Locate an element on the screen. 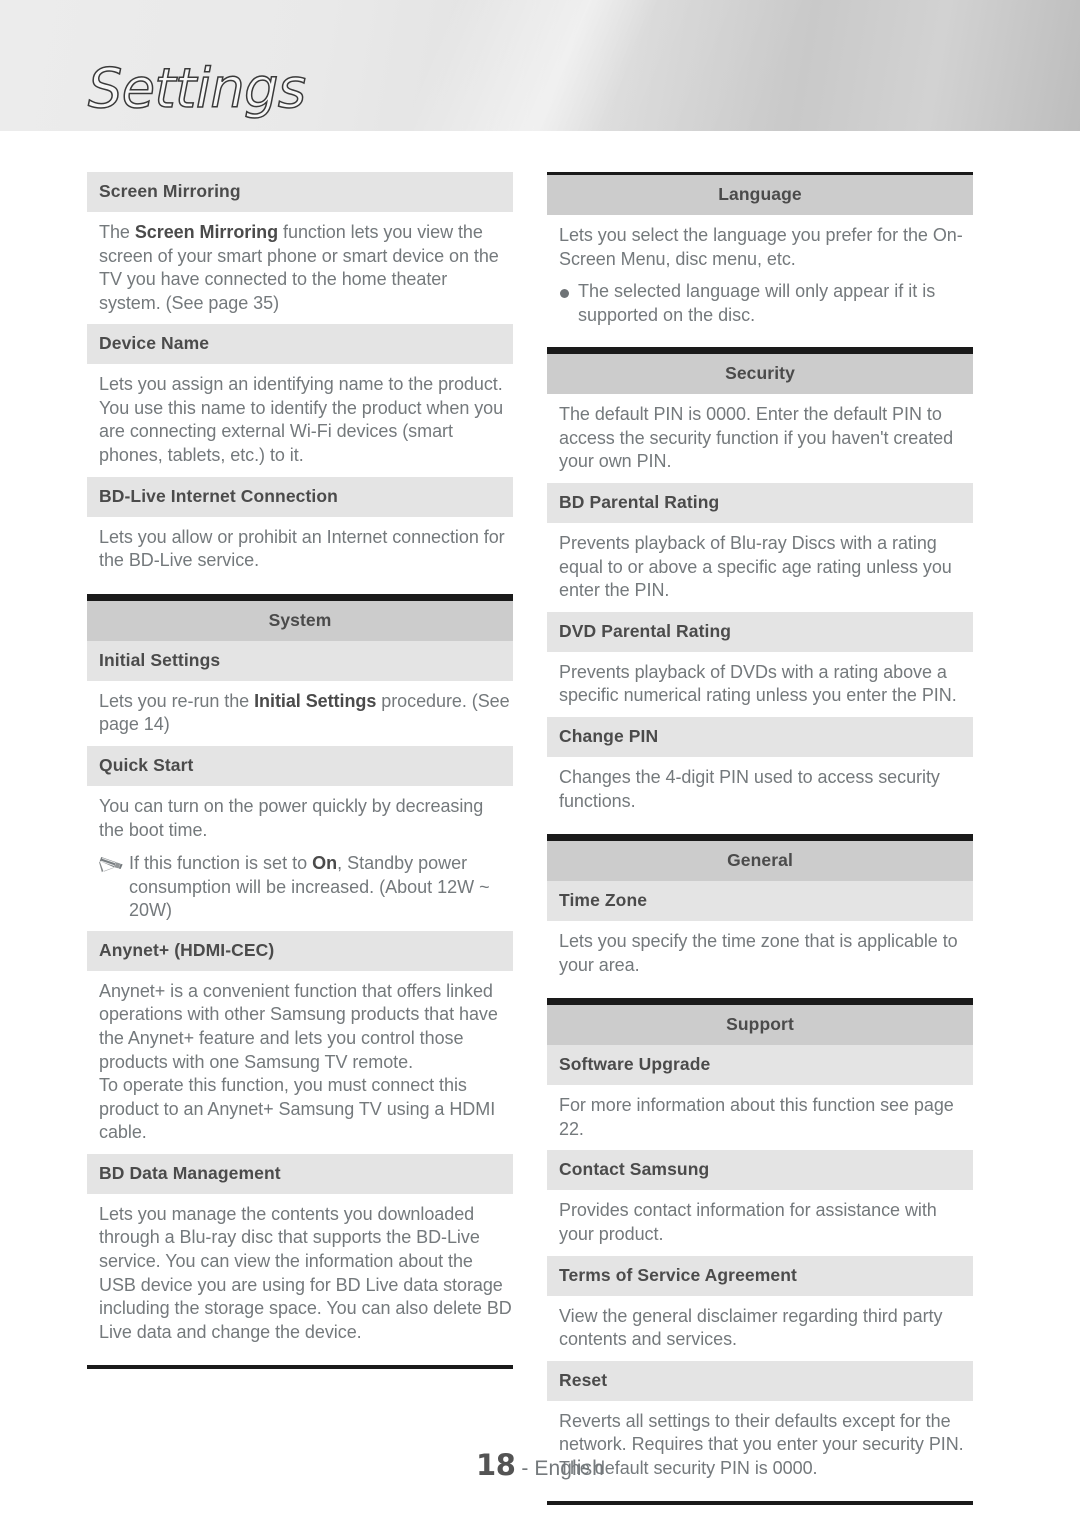 The width and height of the screenshot is (1080, 1532). footer-language: English is located at coordinates (569, 1468).